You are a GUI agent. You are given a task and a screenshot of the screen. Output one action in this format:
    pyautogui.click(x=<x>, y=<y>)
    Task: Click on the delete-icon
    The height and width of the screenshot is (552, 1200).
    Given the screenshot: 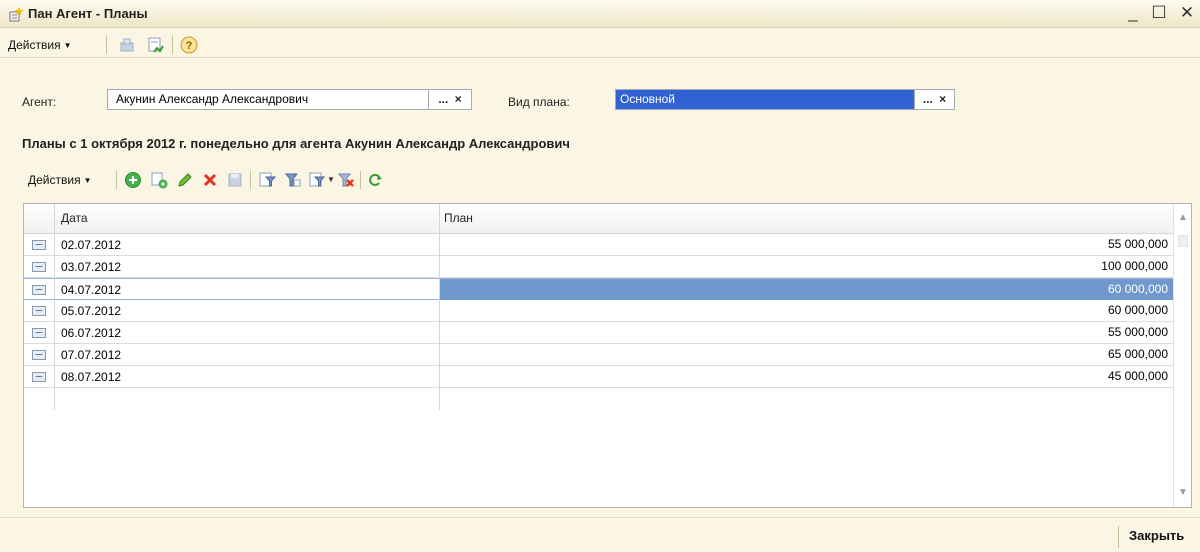 What is the action you would take?
    pyautogui.click(x=210, y=180)
    